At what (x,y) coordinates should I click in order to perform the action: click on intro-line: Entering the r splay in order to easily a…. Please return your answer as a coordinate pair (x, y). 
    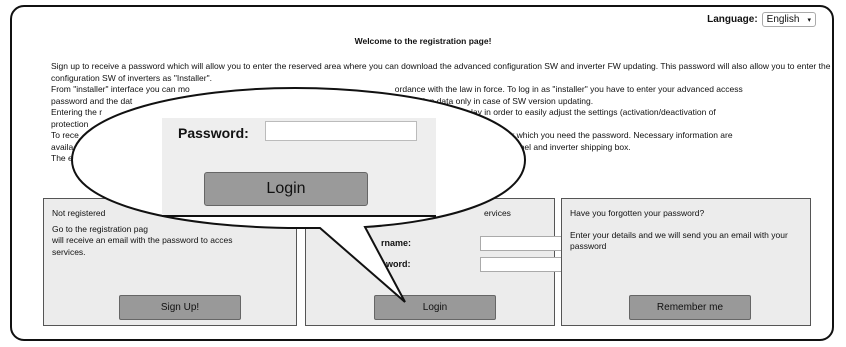
    Looking at the image, I should click on (383, 112).